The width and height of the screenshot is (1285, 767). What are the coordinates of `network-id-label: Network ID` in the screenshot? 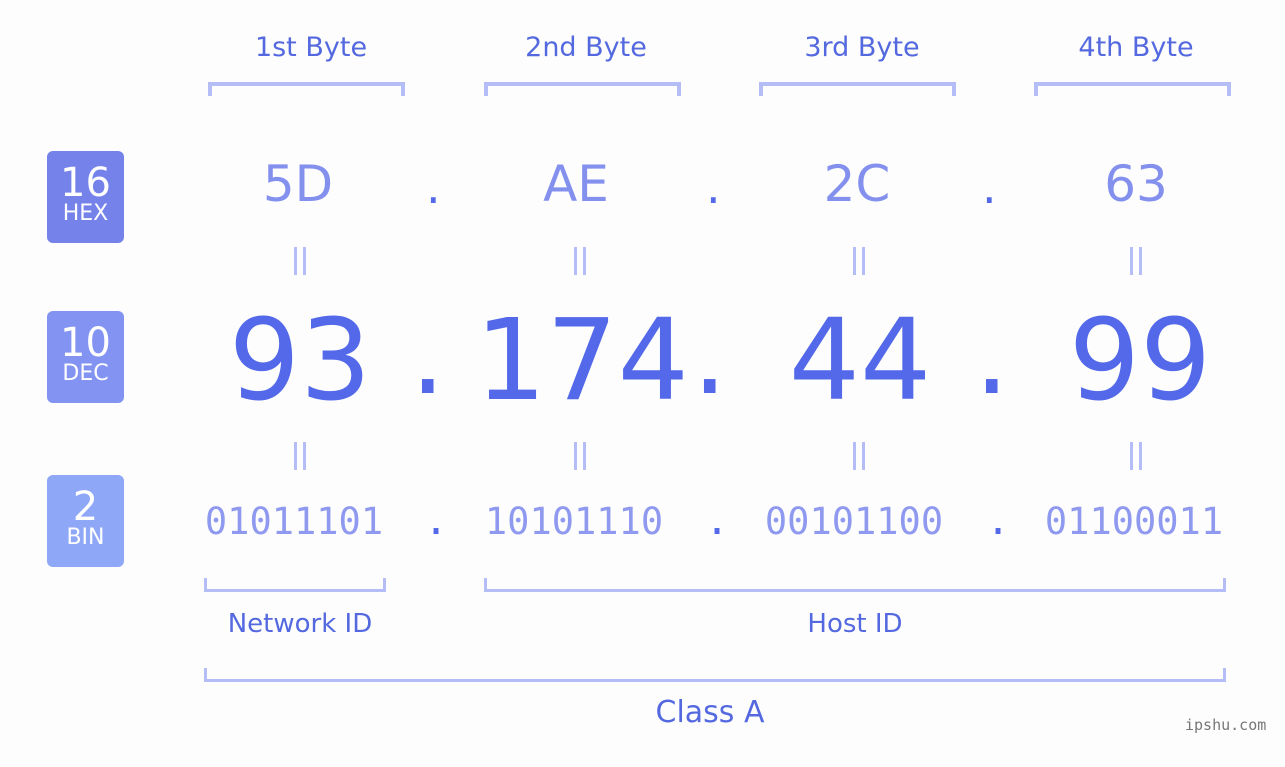 It's located at (300, 624).